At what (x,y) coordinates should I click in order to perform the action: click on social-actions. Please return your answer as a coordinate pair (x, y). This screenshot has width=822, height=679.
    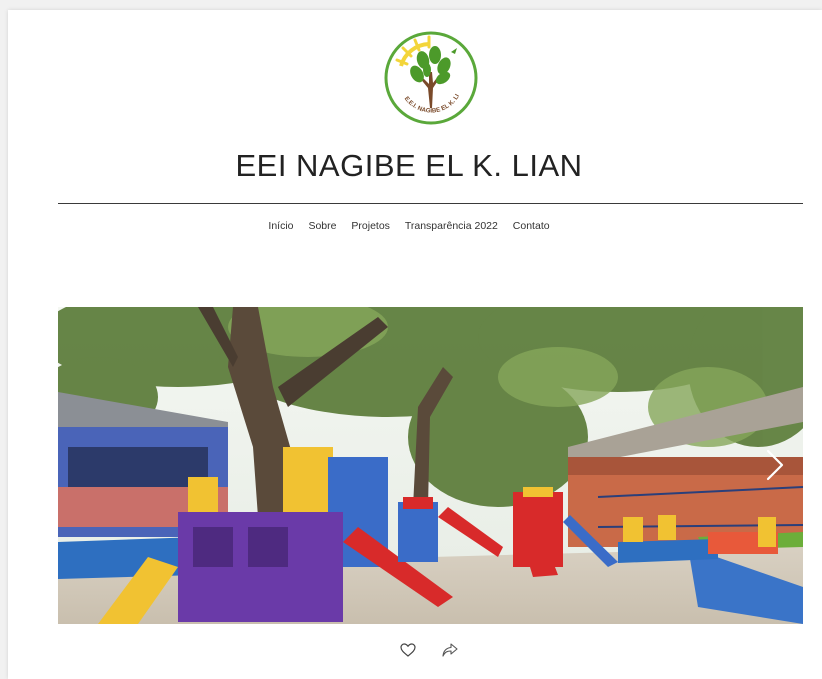
    Looking at the image, I should click on (440, 653).